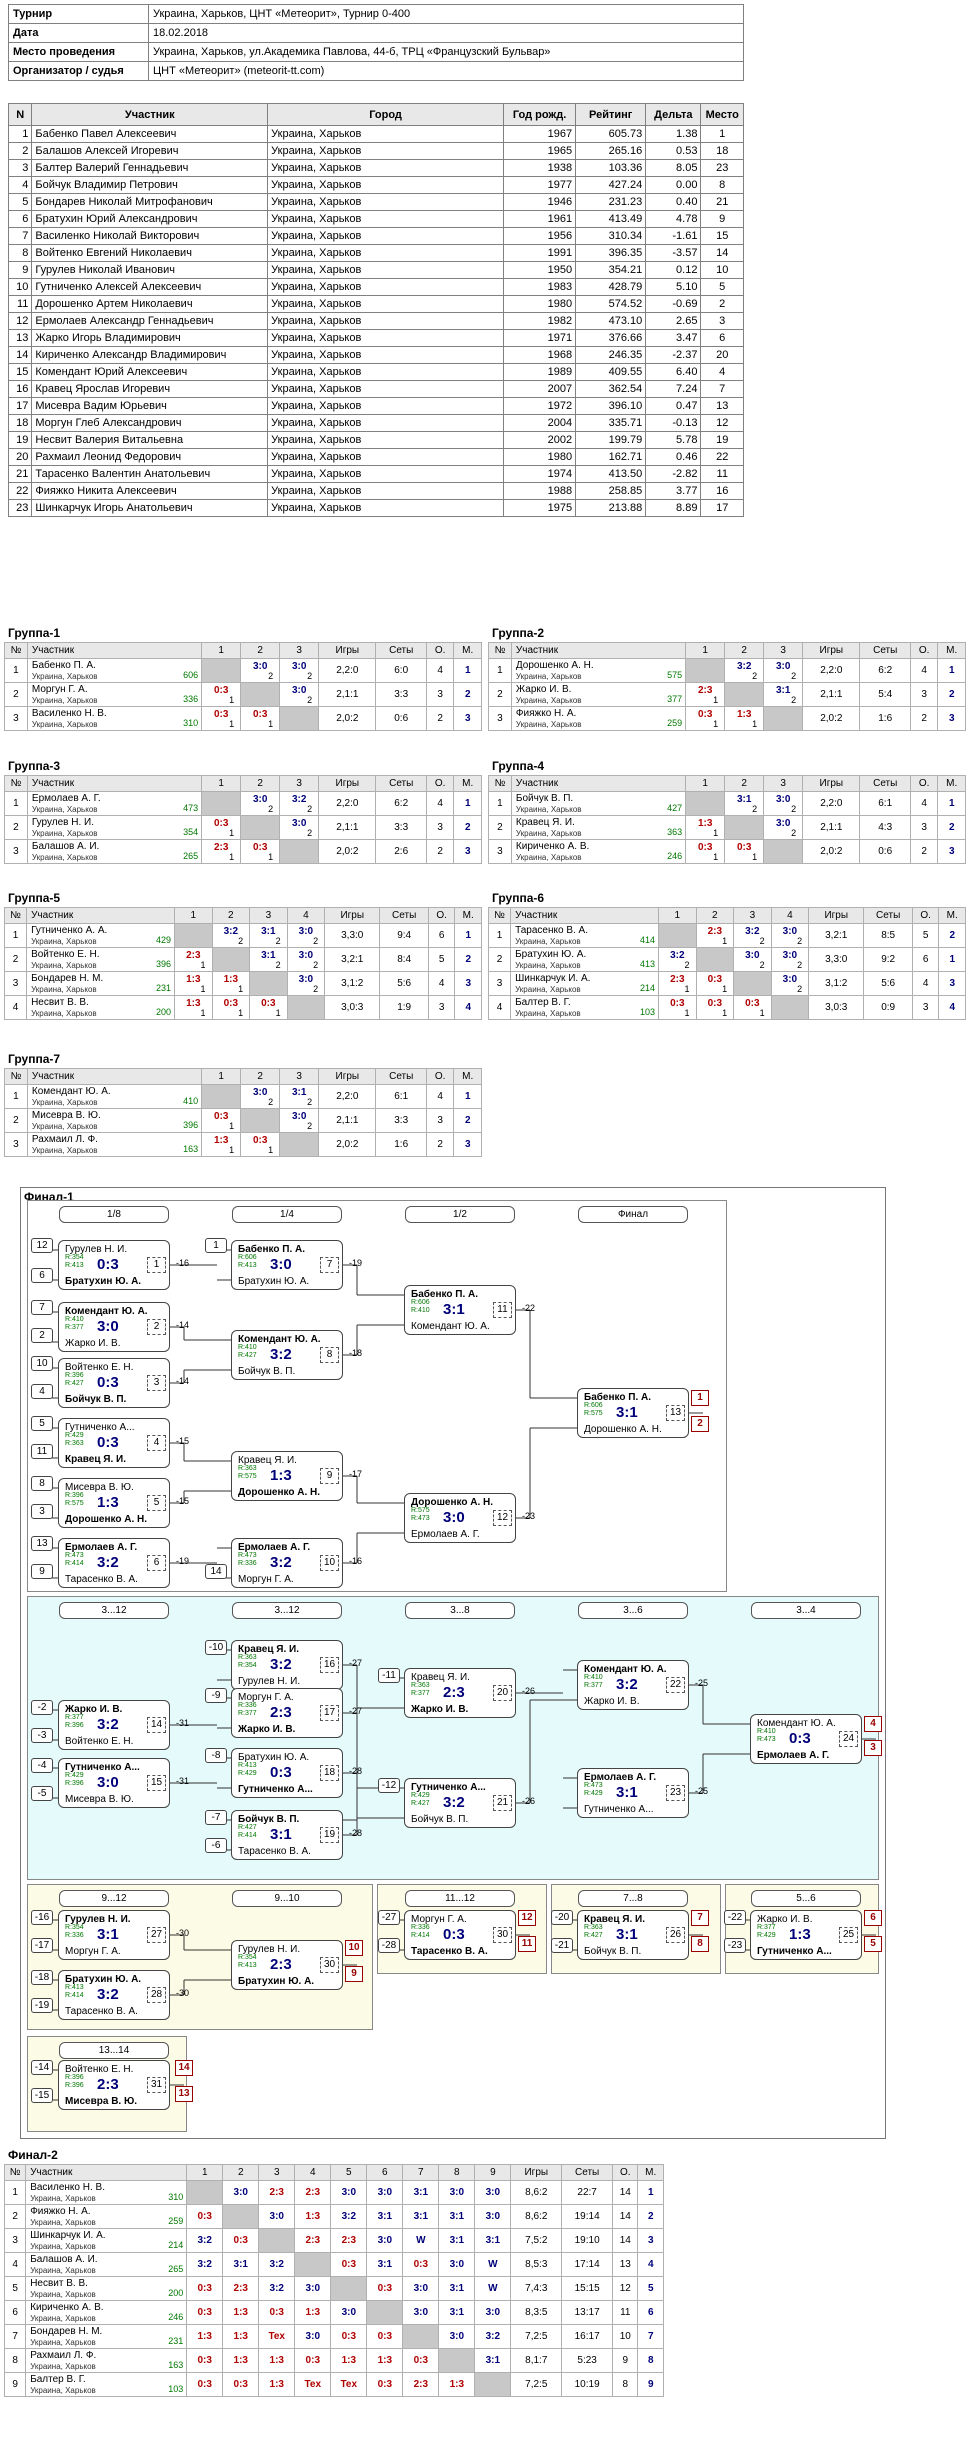  What do you see at coordinates (247, 1827) in the screenshot?
I see `player1-rating: R:427` at bounding box center [247, 1827].